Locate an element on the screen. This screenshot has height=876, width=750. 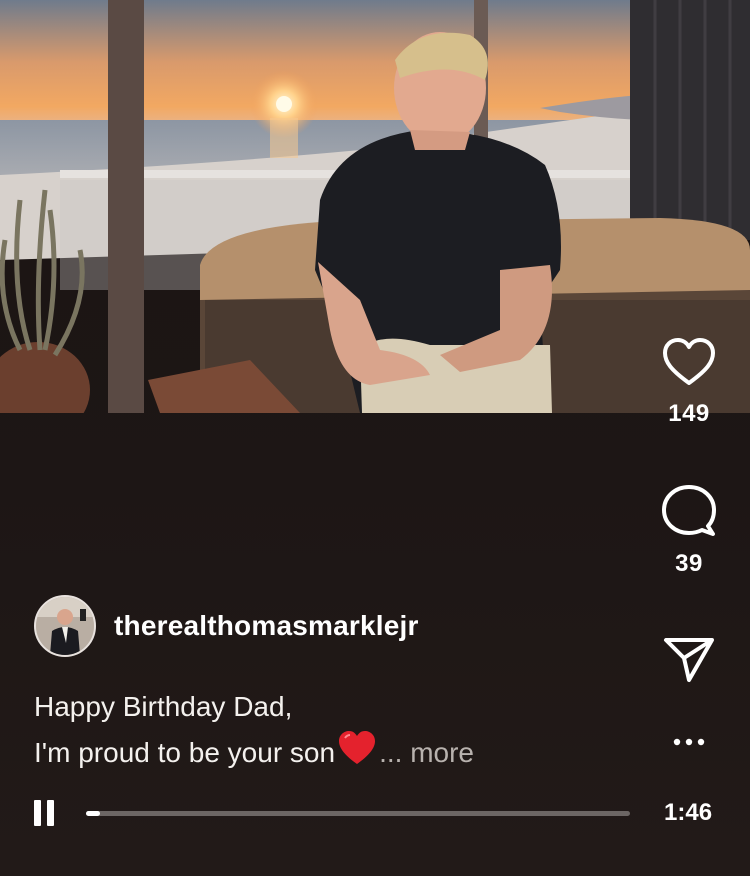
like-action: 149 is located at coordinates (689, 382).